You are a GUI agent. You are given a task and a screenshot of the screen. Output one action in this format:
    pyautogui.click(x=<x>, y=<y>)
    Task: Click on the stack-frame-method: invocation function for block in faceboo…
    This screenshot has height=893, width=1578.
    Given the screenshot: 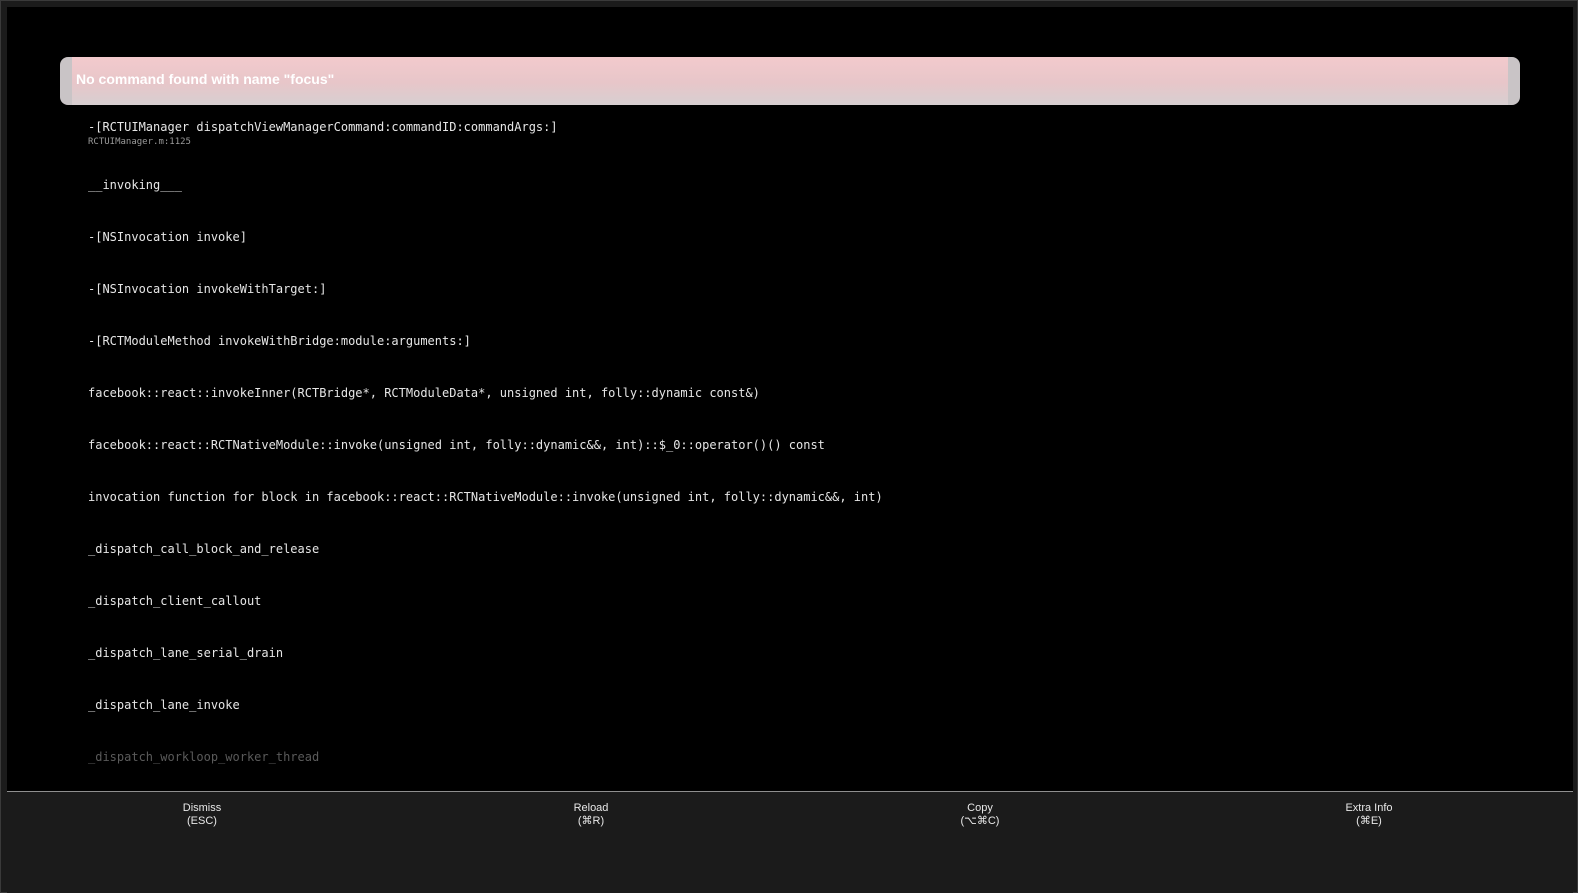 What is the action you would take?
    pyautogui.click(x=485, y=497)
    